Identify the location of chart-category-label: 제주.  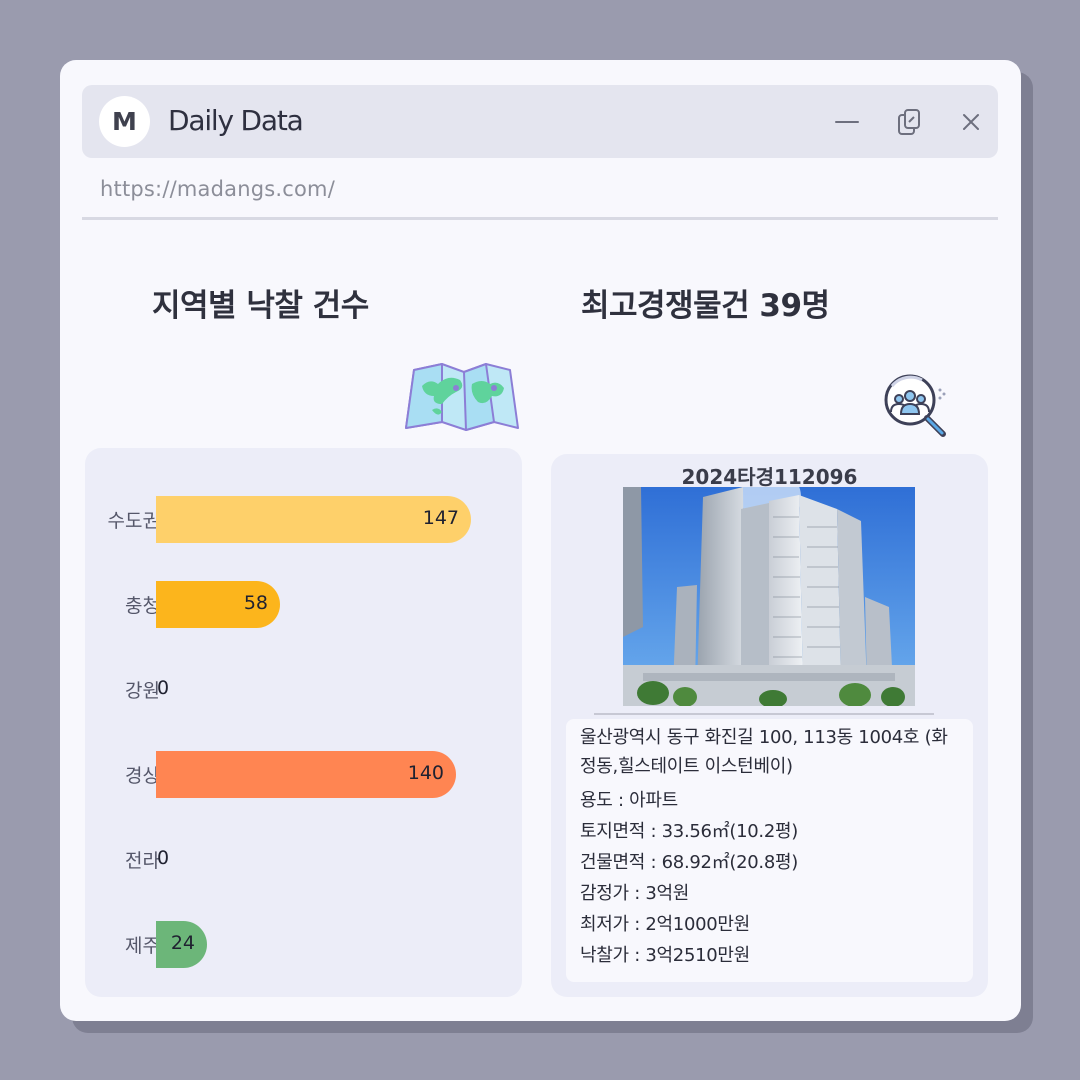
(142, 946).